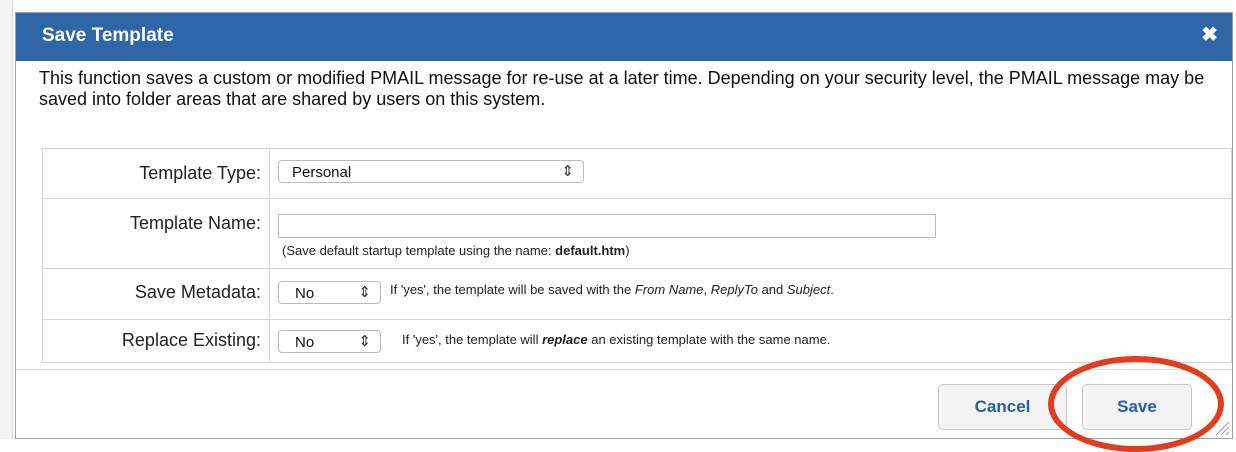  I want to click on save-metadata-value: No, so click(305, 293).